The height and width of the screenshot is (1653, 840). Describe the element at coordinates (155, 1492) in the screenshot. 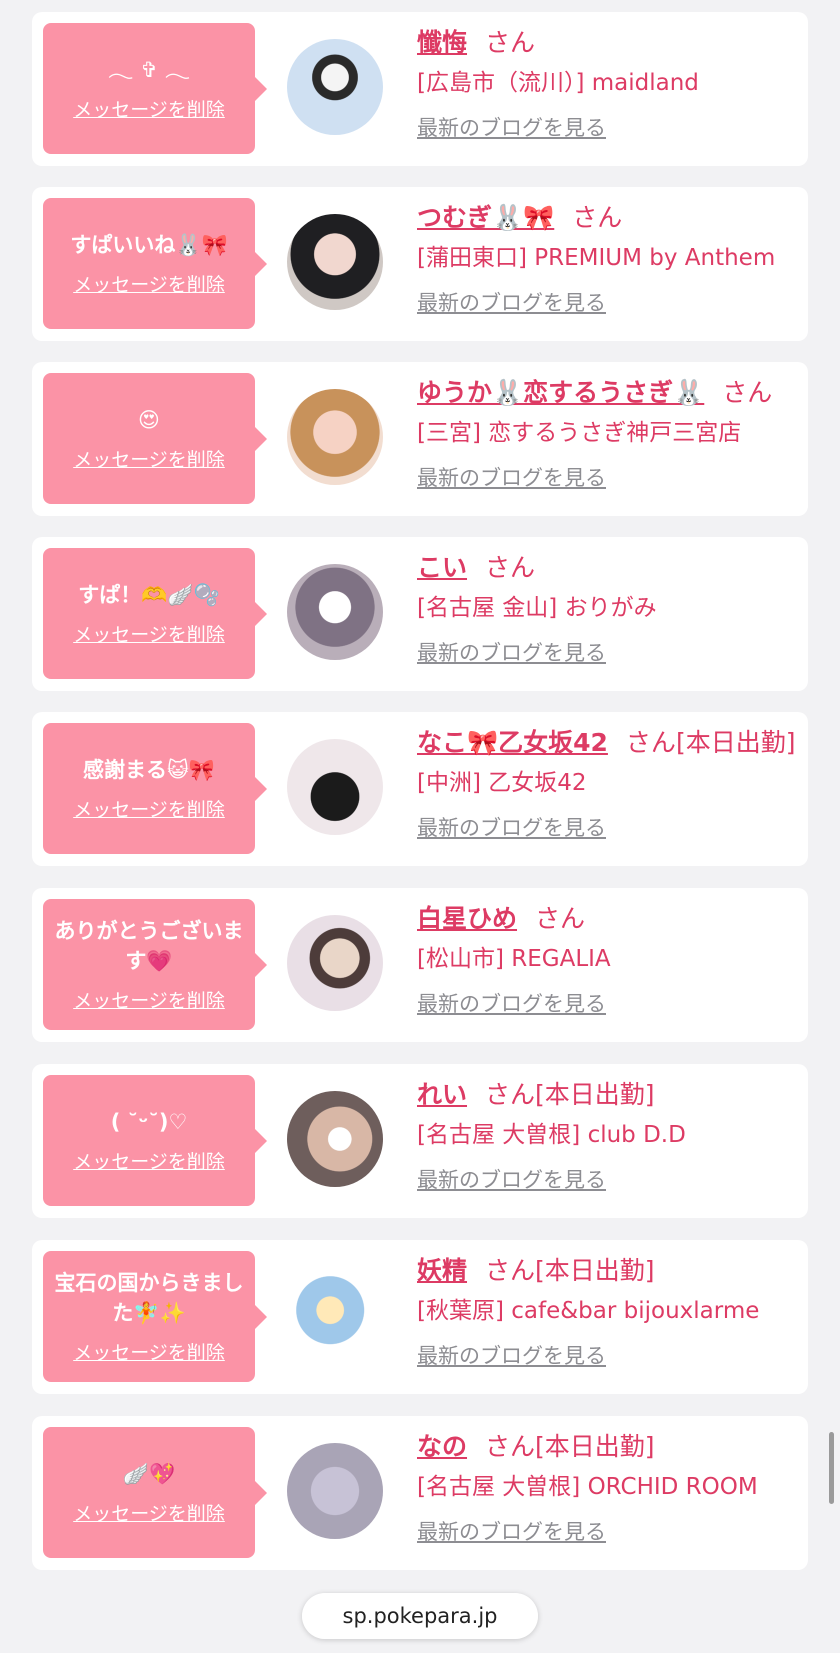

I see `message-bubble: 🪽💖 メッセージを削除` at that location.